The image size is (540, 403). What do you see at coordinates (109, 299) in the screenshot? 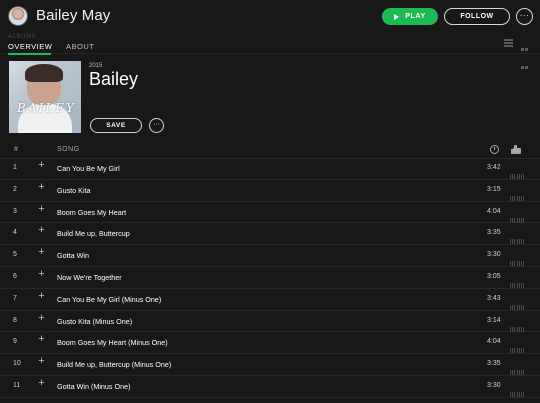
I see `track-title: Can You Be My Girl (Minus One)` at bounding box center [109, 299].